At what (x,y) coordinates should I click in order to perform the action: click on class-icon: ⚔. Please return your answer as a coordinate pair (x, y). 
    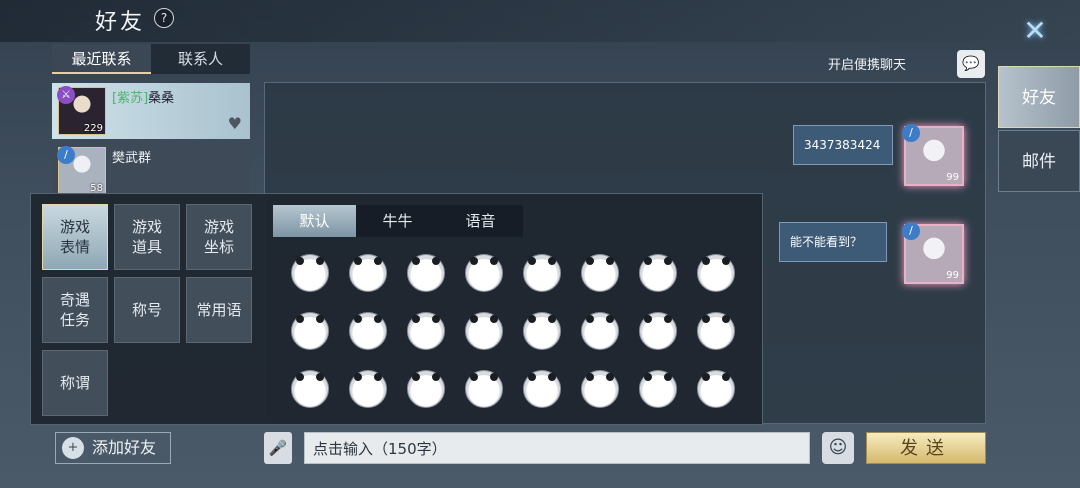
    Looking at the image, I should click on (66, 95).